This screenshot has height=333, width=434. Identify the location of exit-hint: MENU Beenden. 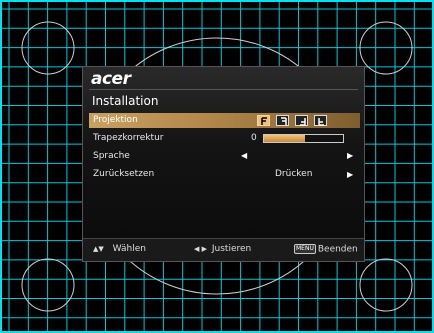
(326, 249).